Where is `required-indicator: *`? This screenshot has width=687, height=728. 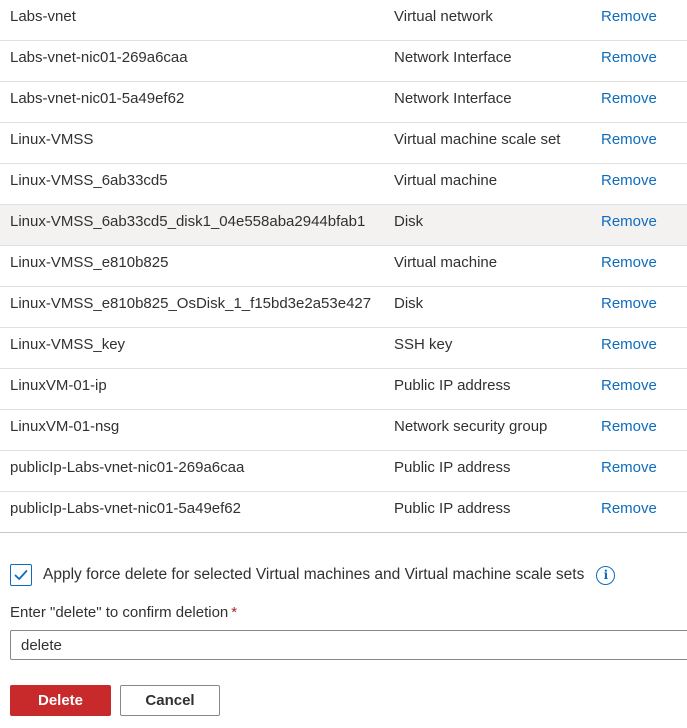
required-indicator: * is located at coordinates (234, 612).